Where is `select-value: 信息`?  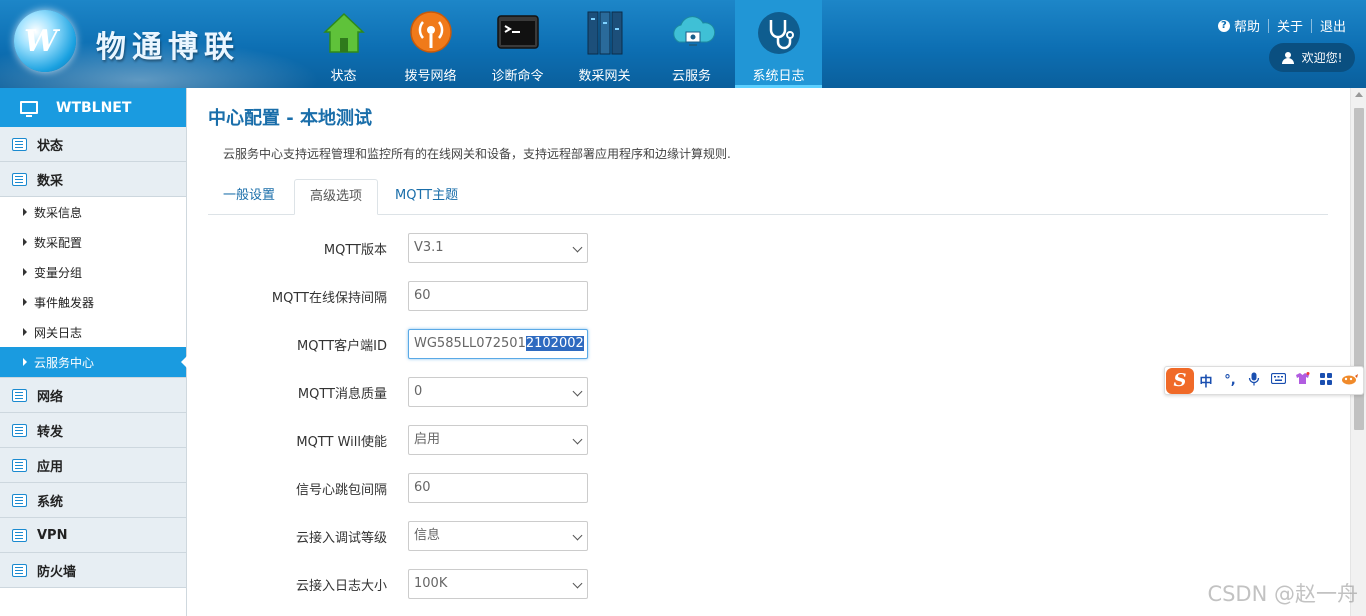
select-value: 信息 is located at coordinates (427, 535).